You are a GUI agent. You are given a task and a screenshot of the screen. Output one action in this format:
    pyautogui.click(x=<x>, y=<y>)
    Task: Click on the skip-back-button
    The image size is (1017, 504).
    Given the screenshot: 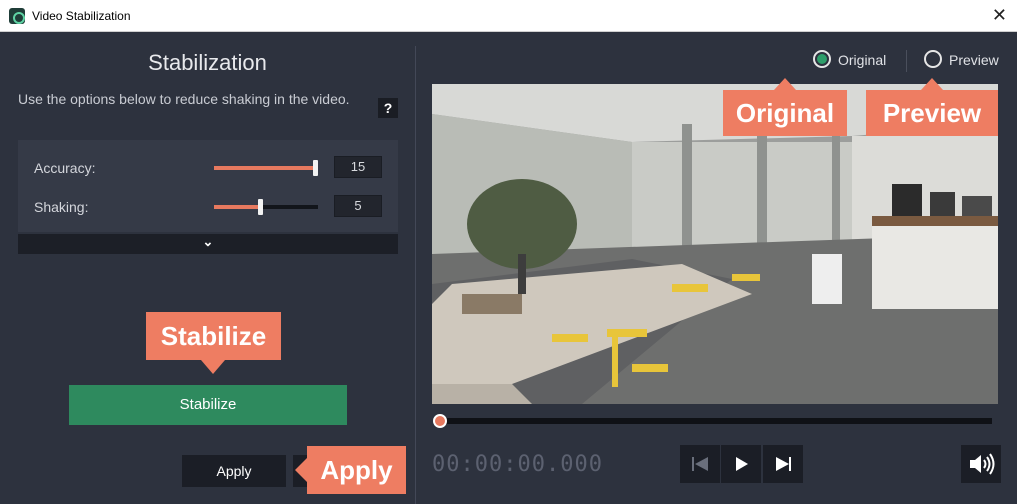 What is the action you would take?
    pyautogui.click(x=700, y=464)
    